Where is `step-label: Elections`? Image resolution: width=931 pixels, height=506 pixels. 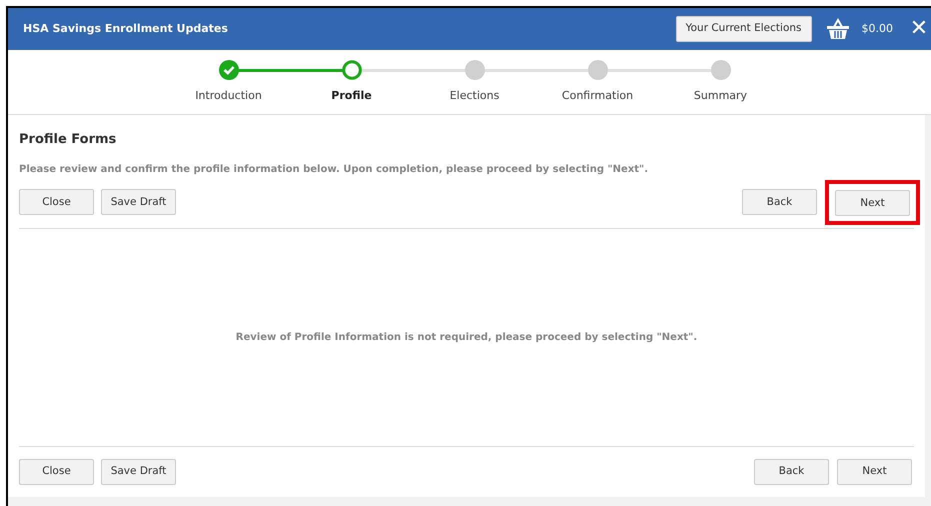
step-label: Elections is located at coordinates (475, 96).